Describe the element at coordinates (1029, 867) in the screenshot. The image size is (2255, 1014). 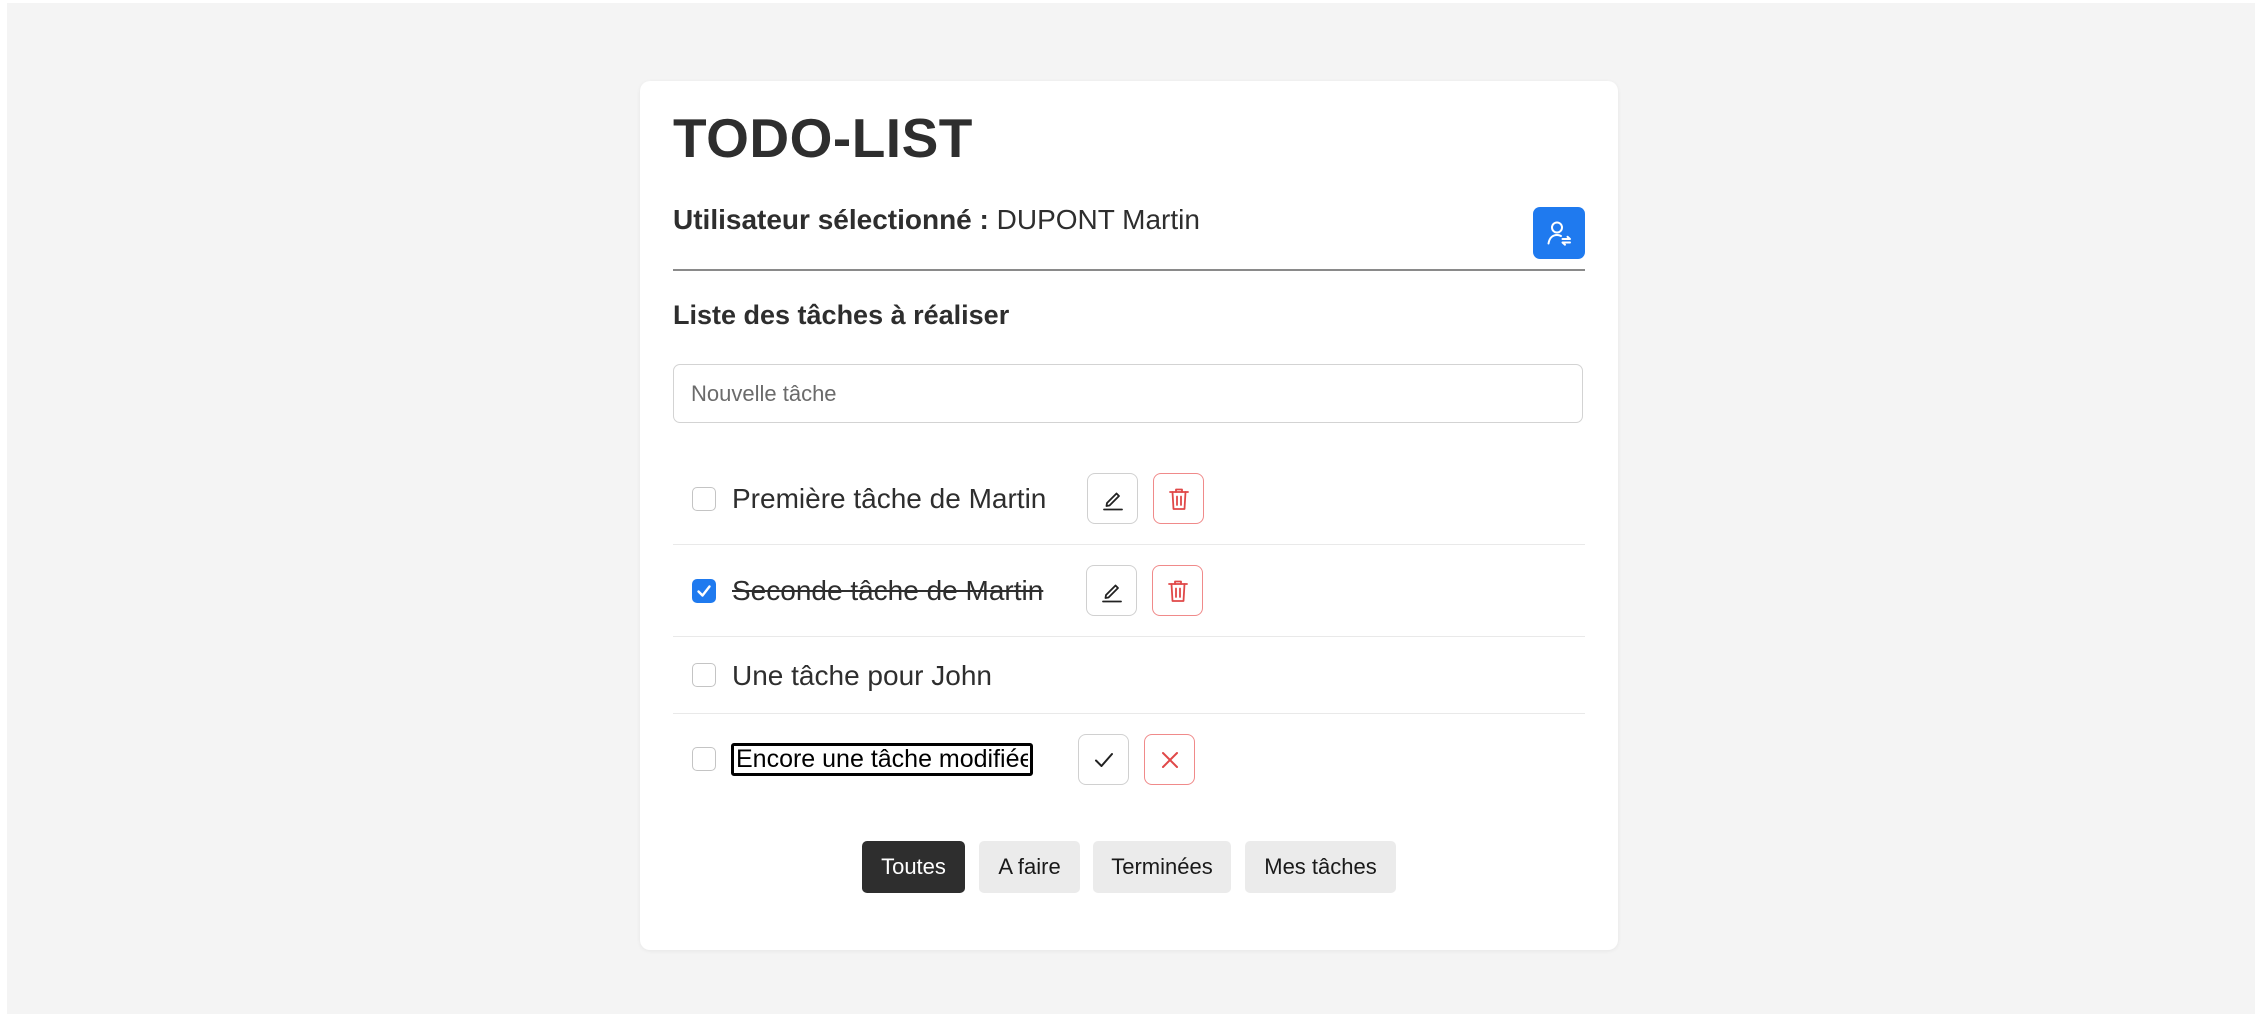
I see `filter-todo-button: A faire` at that location.